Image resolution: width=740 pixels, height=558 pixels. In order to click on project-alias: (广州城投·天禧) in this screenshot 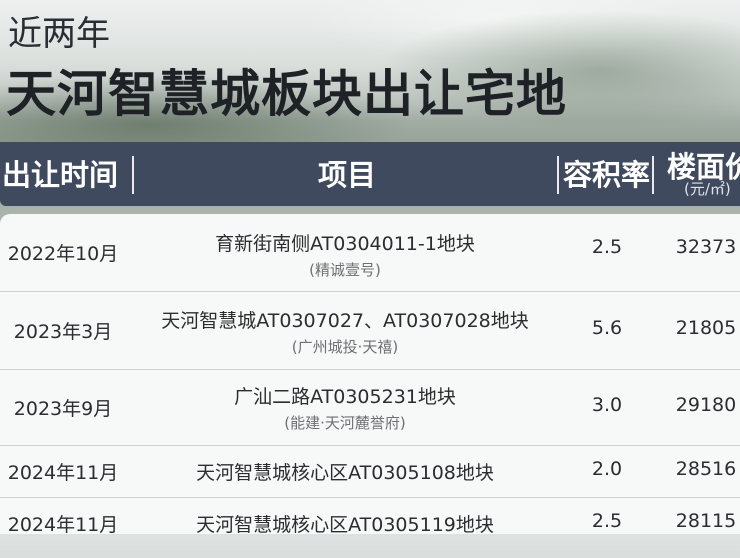, I will do `click(345, 347)`.